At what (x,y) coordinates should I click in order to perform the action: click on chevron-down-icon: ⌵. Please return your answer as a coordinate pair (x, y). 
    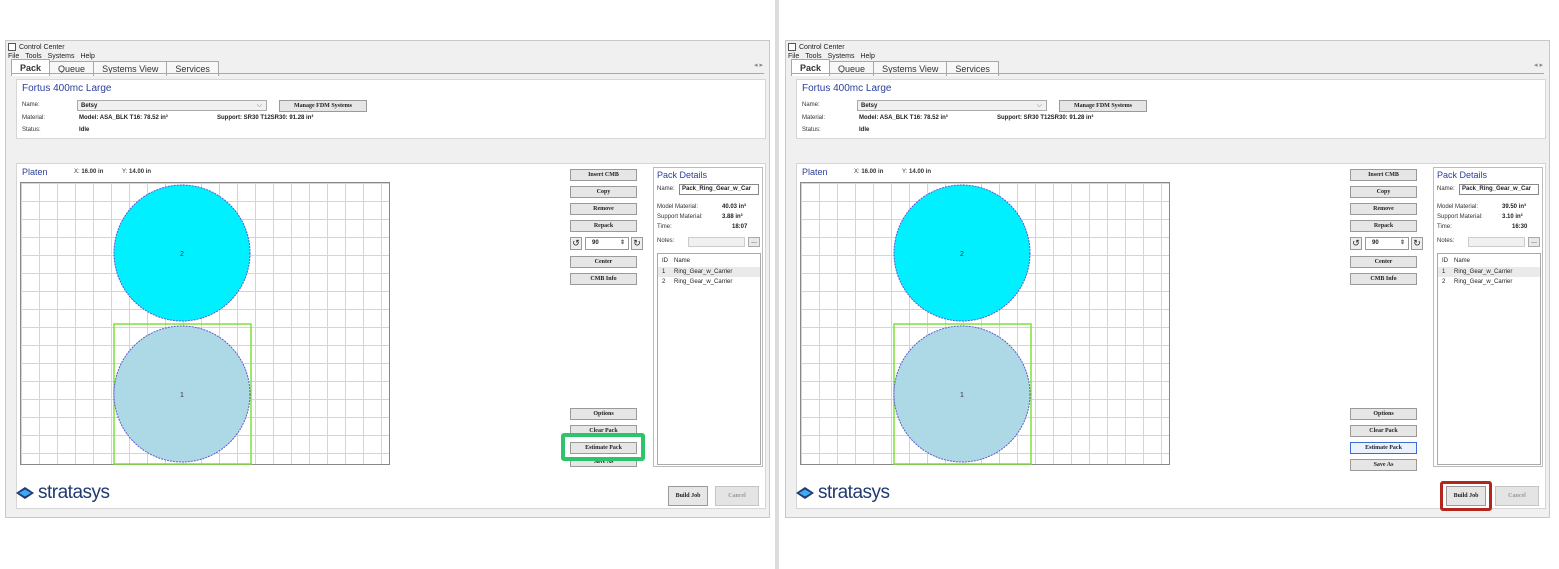
    Looking at the image, I should click on (259, 105).